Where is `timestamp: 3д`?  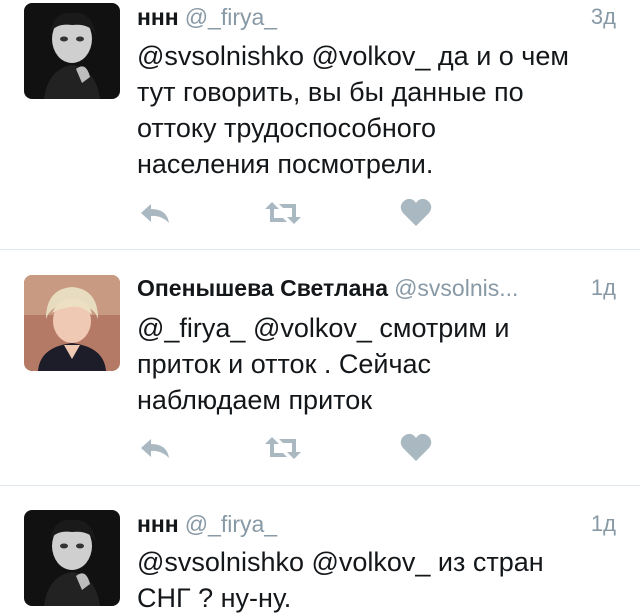
timestamp: 3д is located at coordinates (603, 17).